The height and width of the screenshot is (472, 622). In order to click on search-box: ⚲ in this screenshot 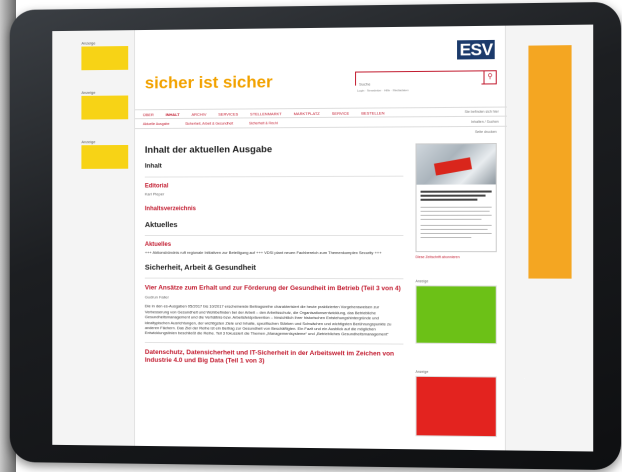, I will do `click(426, 80)`.